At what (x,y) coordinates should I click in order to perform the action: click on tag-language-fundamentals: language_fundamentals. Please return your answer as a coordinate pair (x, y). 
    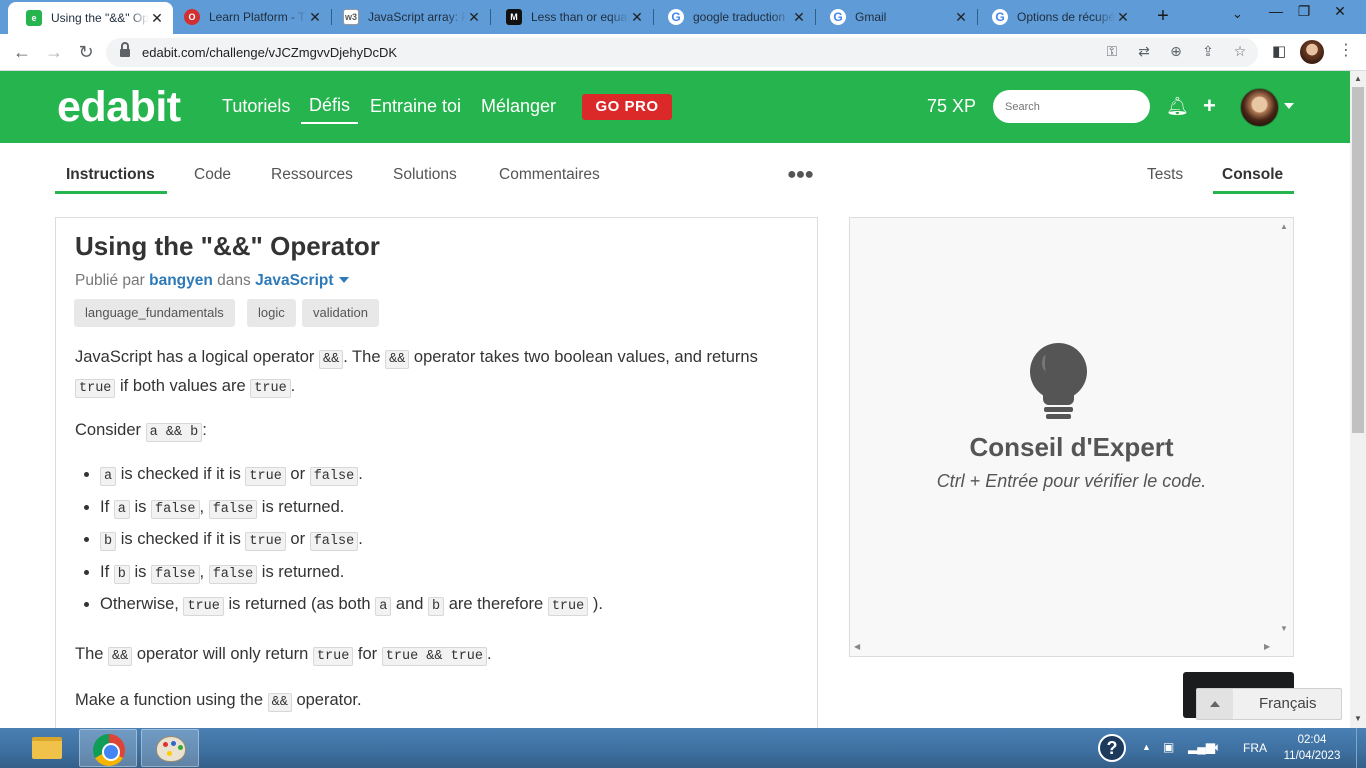
    Looking at the image, I should click on (154, 313).